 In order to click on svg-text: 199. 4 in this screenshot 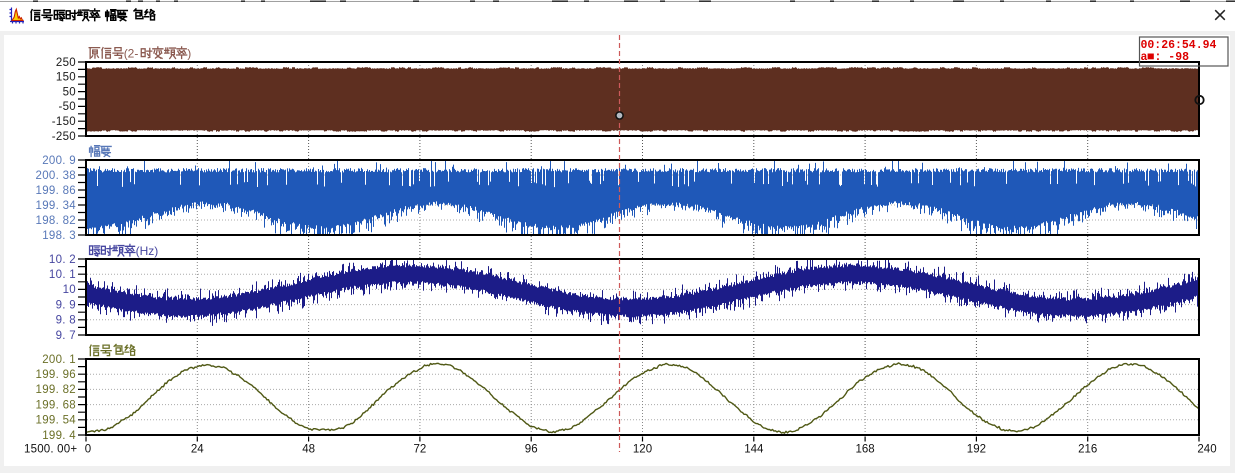, I will do `click(59, 436)`.